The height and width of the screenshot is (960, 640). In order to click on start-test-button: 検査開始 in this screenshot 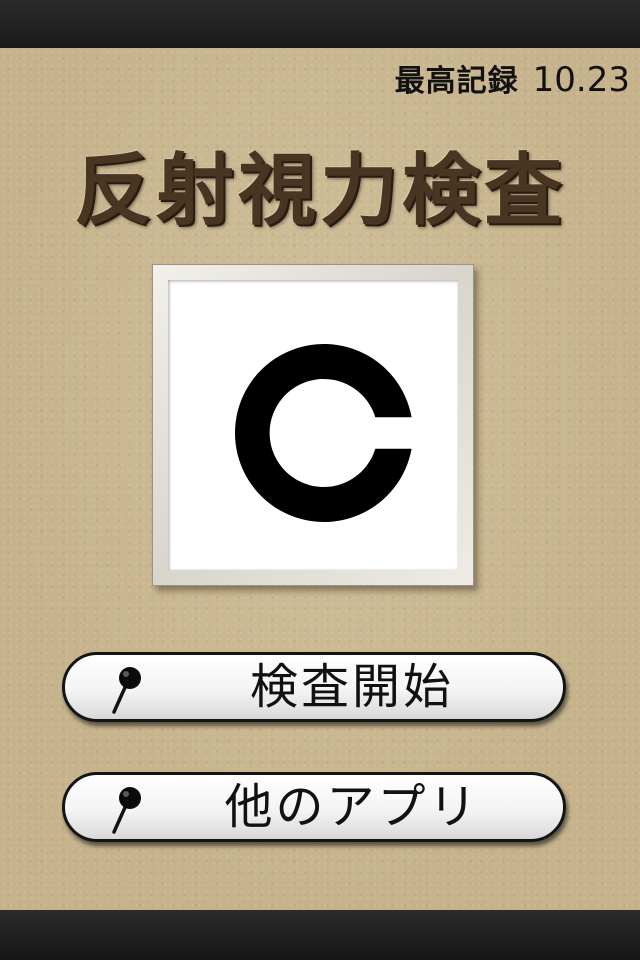, I will do `click(314, 687)`.